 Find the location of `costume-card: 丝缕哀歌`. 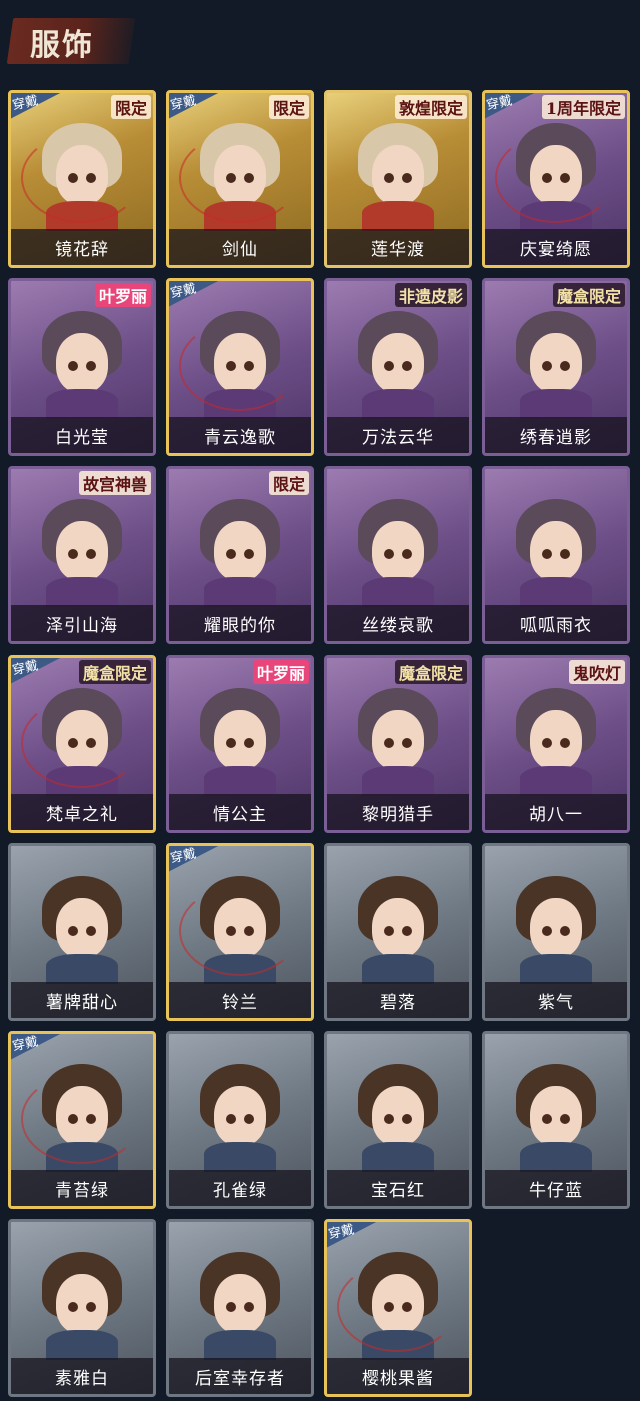

costume-card: 丝缕哀歌 is located at coordinates (398, 555).